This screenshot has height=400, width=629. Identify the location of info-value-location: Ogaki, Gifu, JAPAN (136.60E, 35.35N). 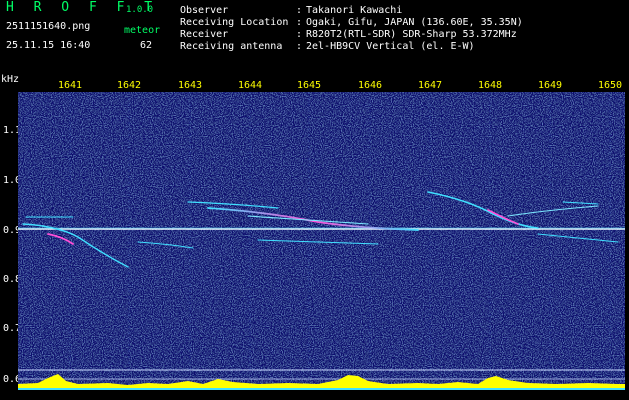
(414, 22).